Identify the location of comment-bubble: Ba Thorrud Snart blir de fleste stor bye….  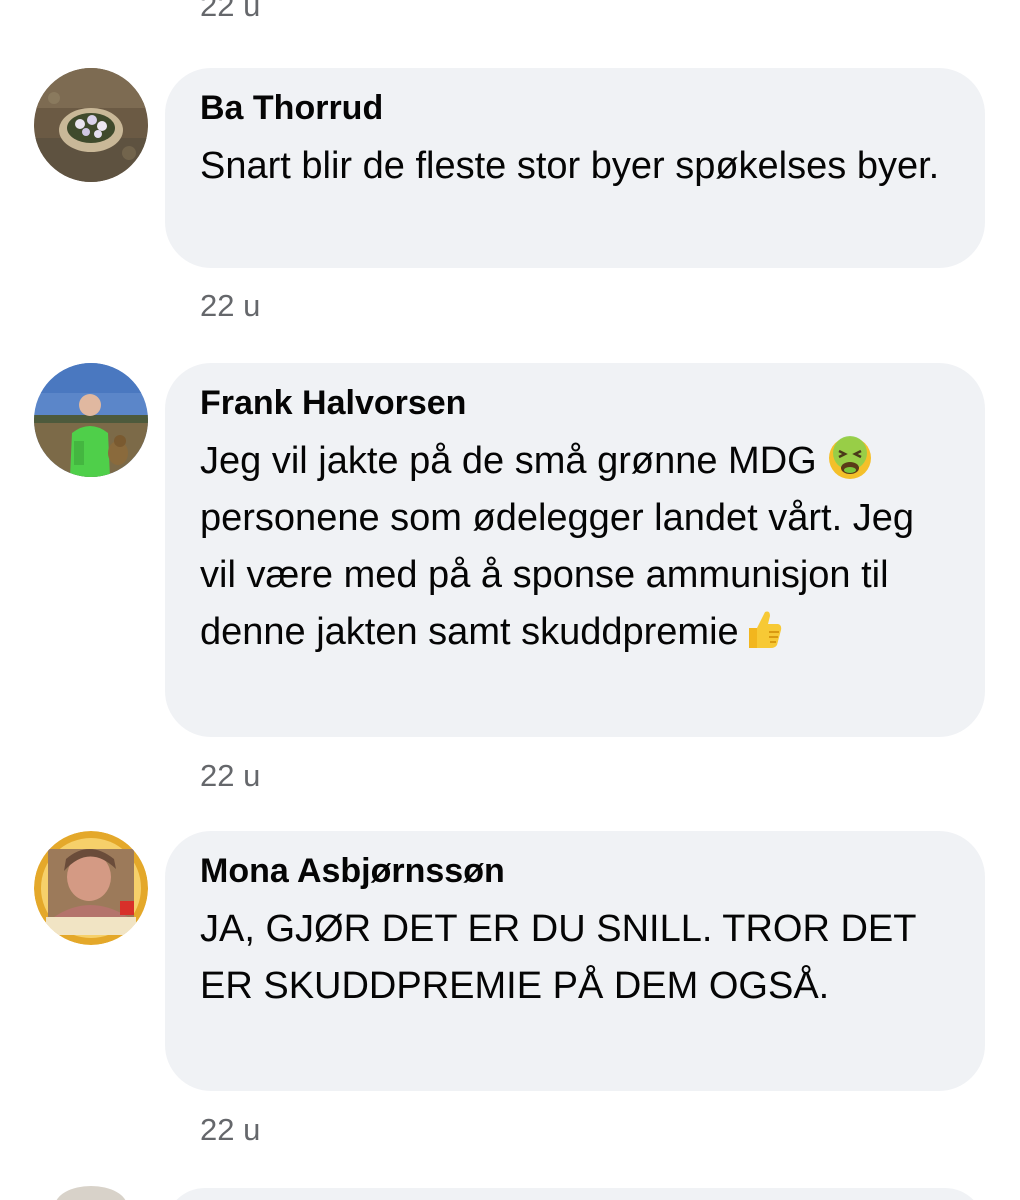
(575, 168).